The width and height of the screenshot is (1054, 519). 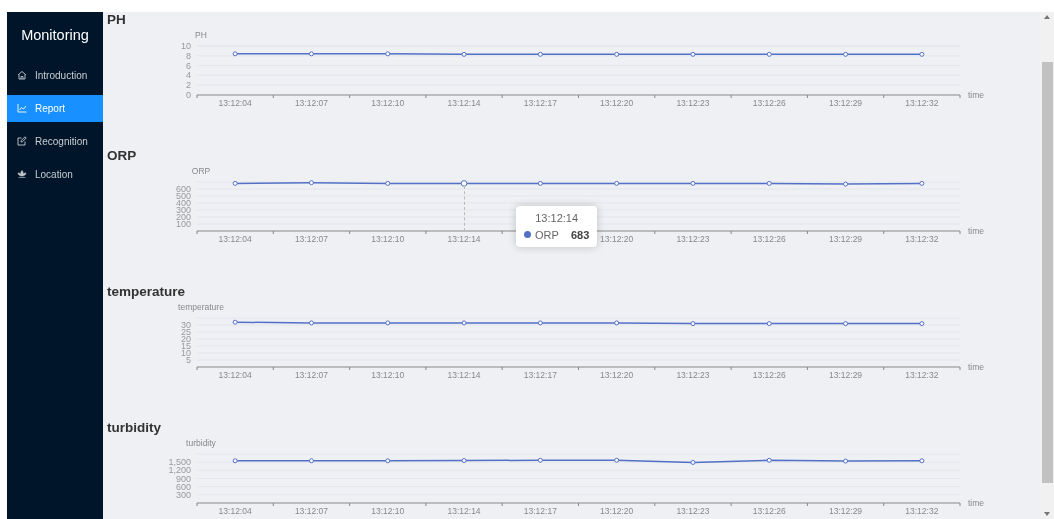 What do you see at coordinates (580, 235) in the screenshot?
I see `series-value: 683` at bounding box center [580, 235].